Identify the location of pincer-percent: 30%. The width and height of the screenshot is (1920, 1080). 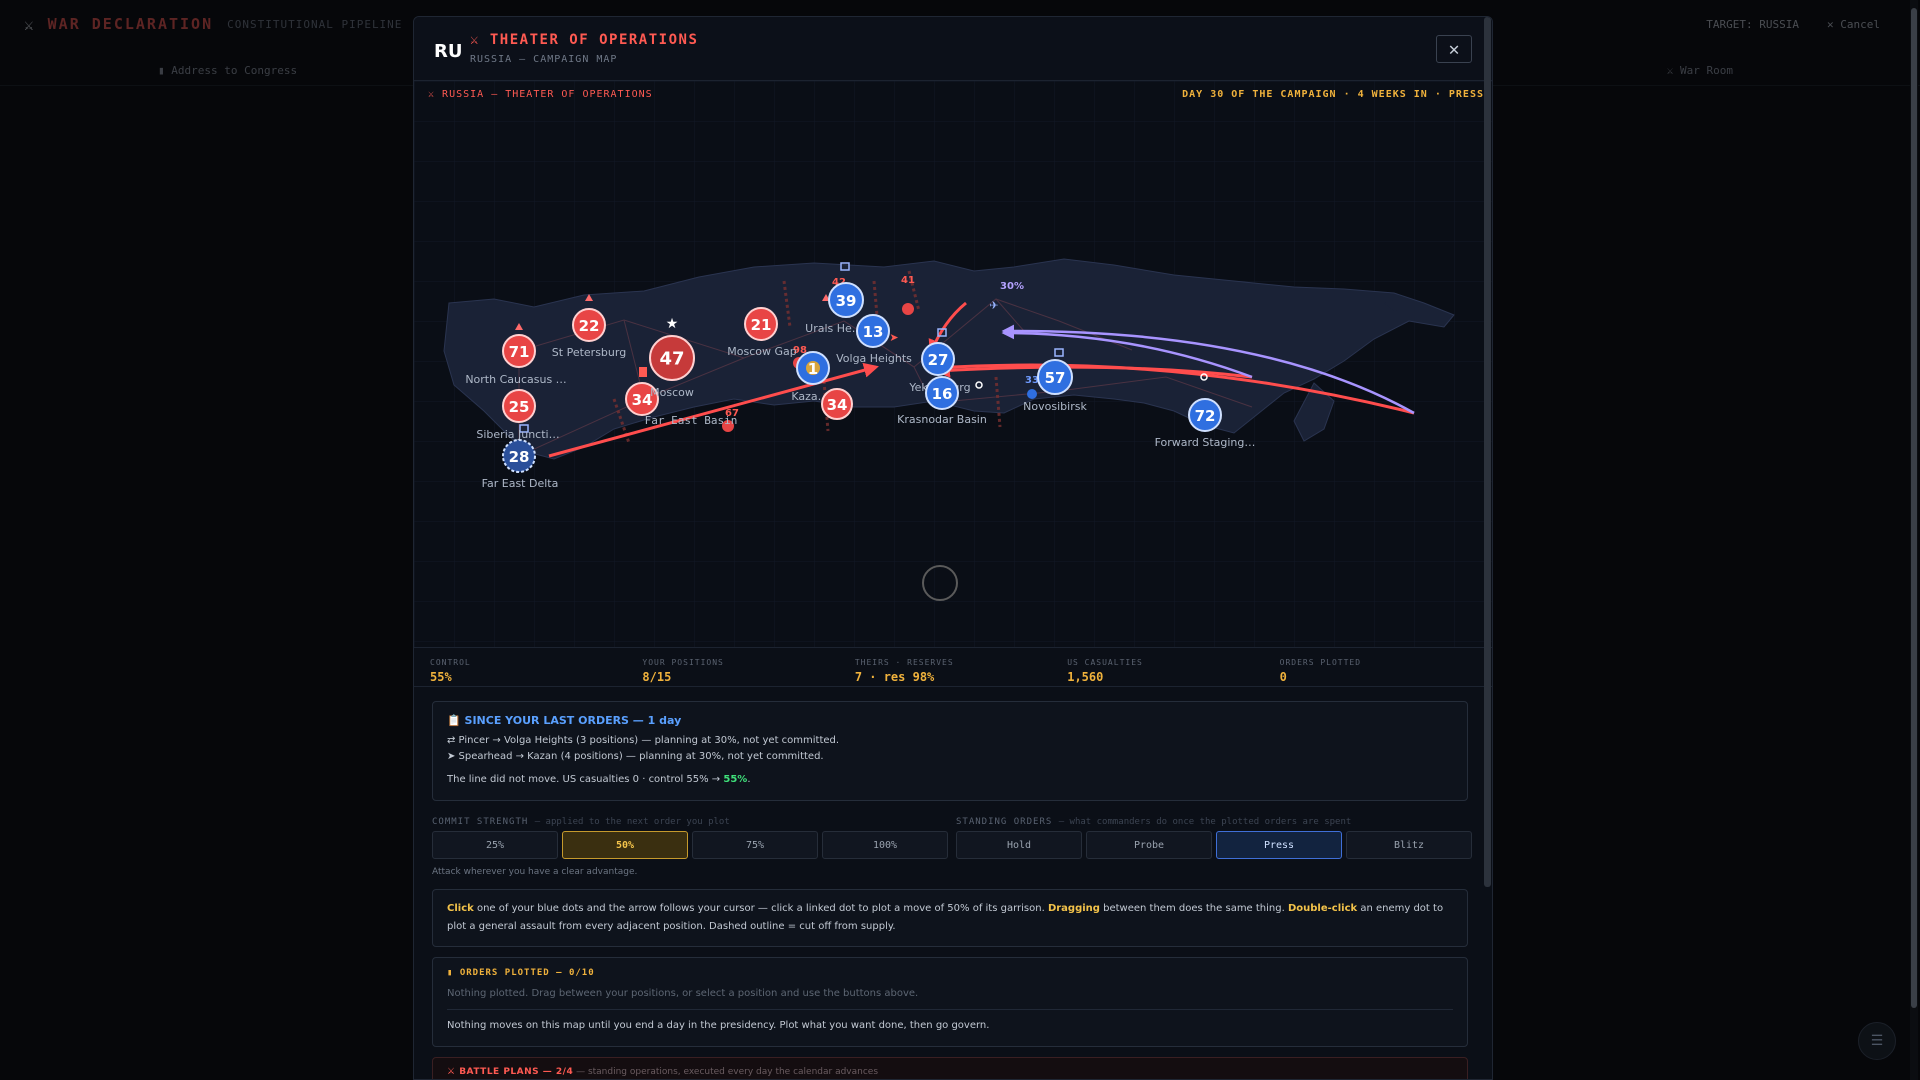
(1012, 286).